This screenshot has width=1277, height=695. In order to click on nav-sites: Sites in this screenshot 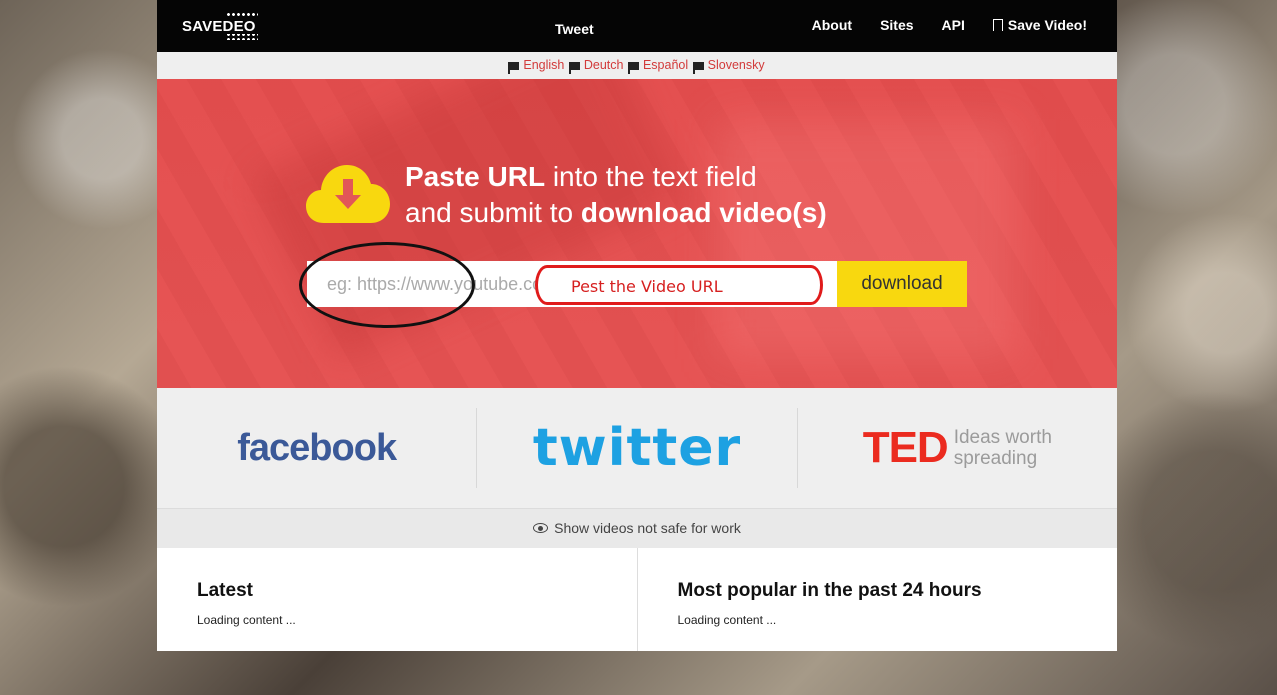, I will do `click(896, 25)`.